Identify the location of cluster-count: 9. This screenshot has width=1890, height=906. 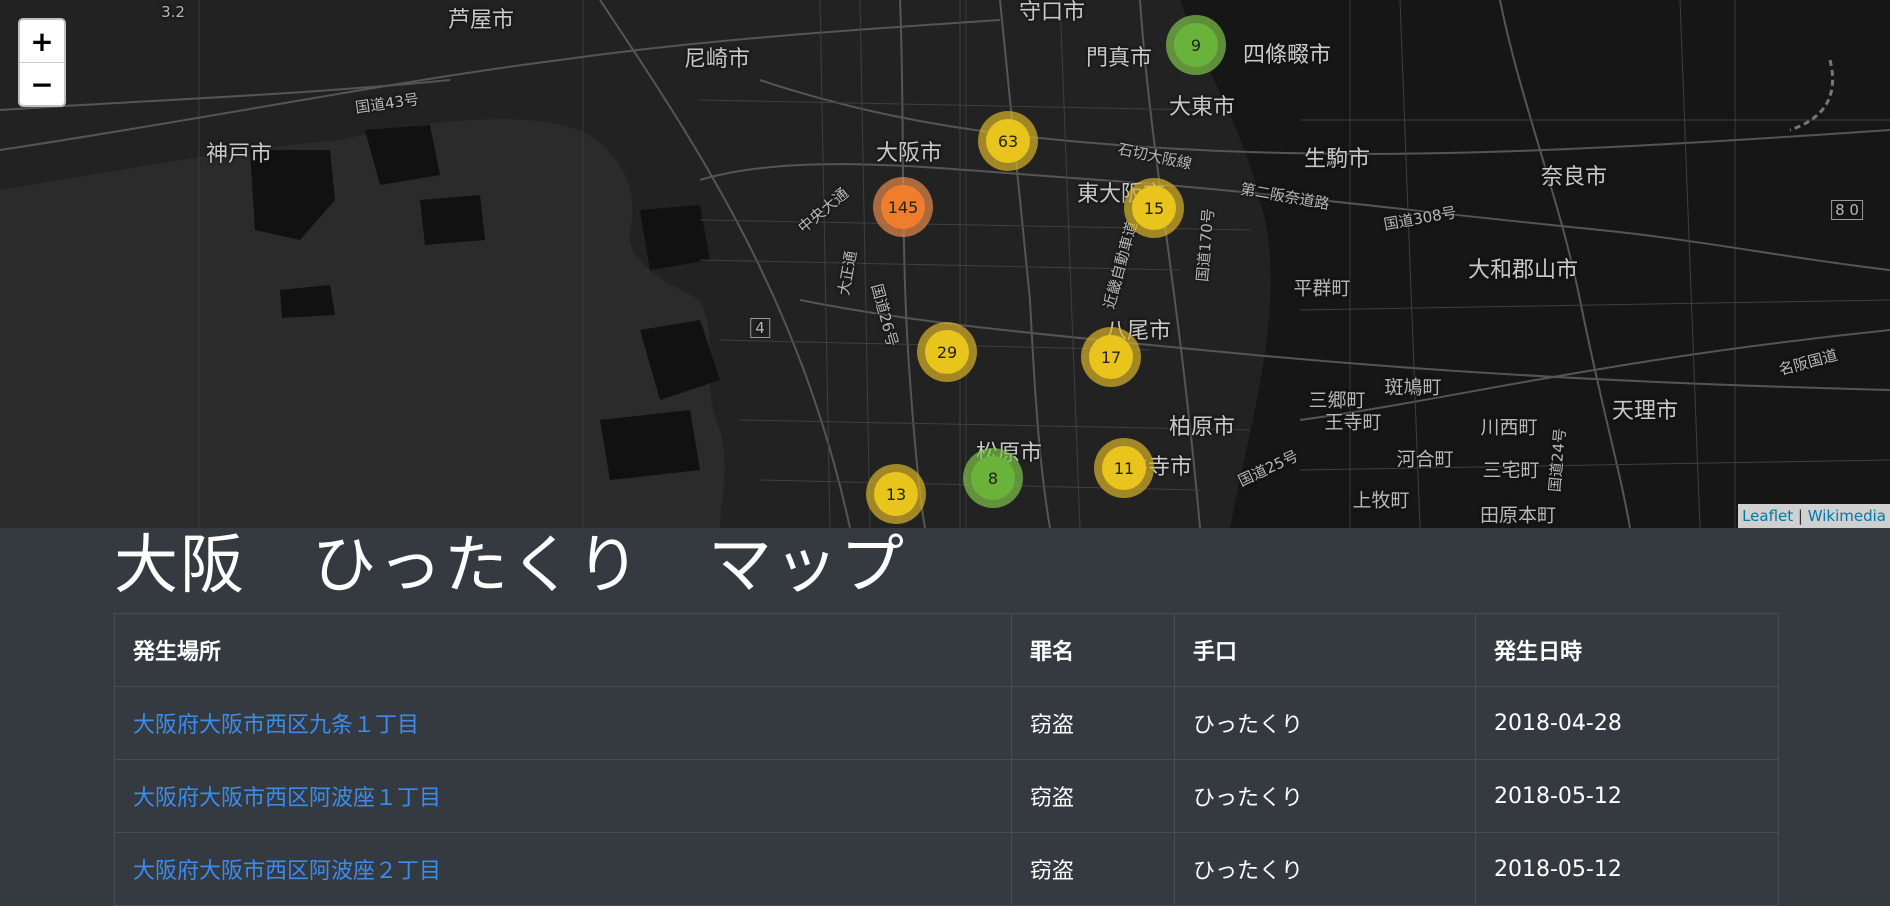
(1196, 45).